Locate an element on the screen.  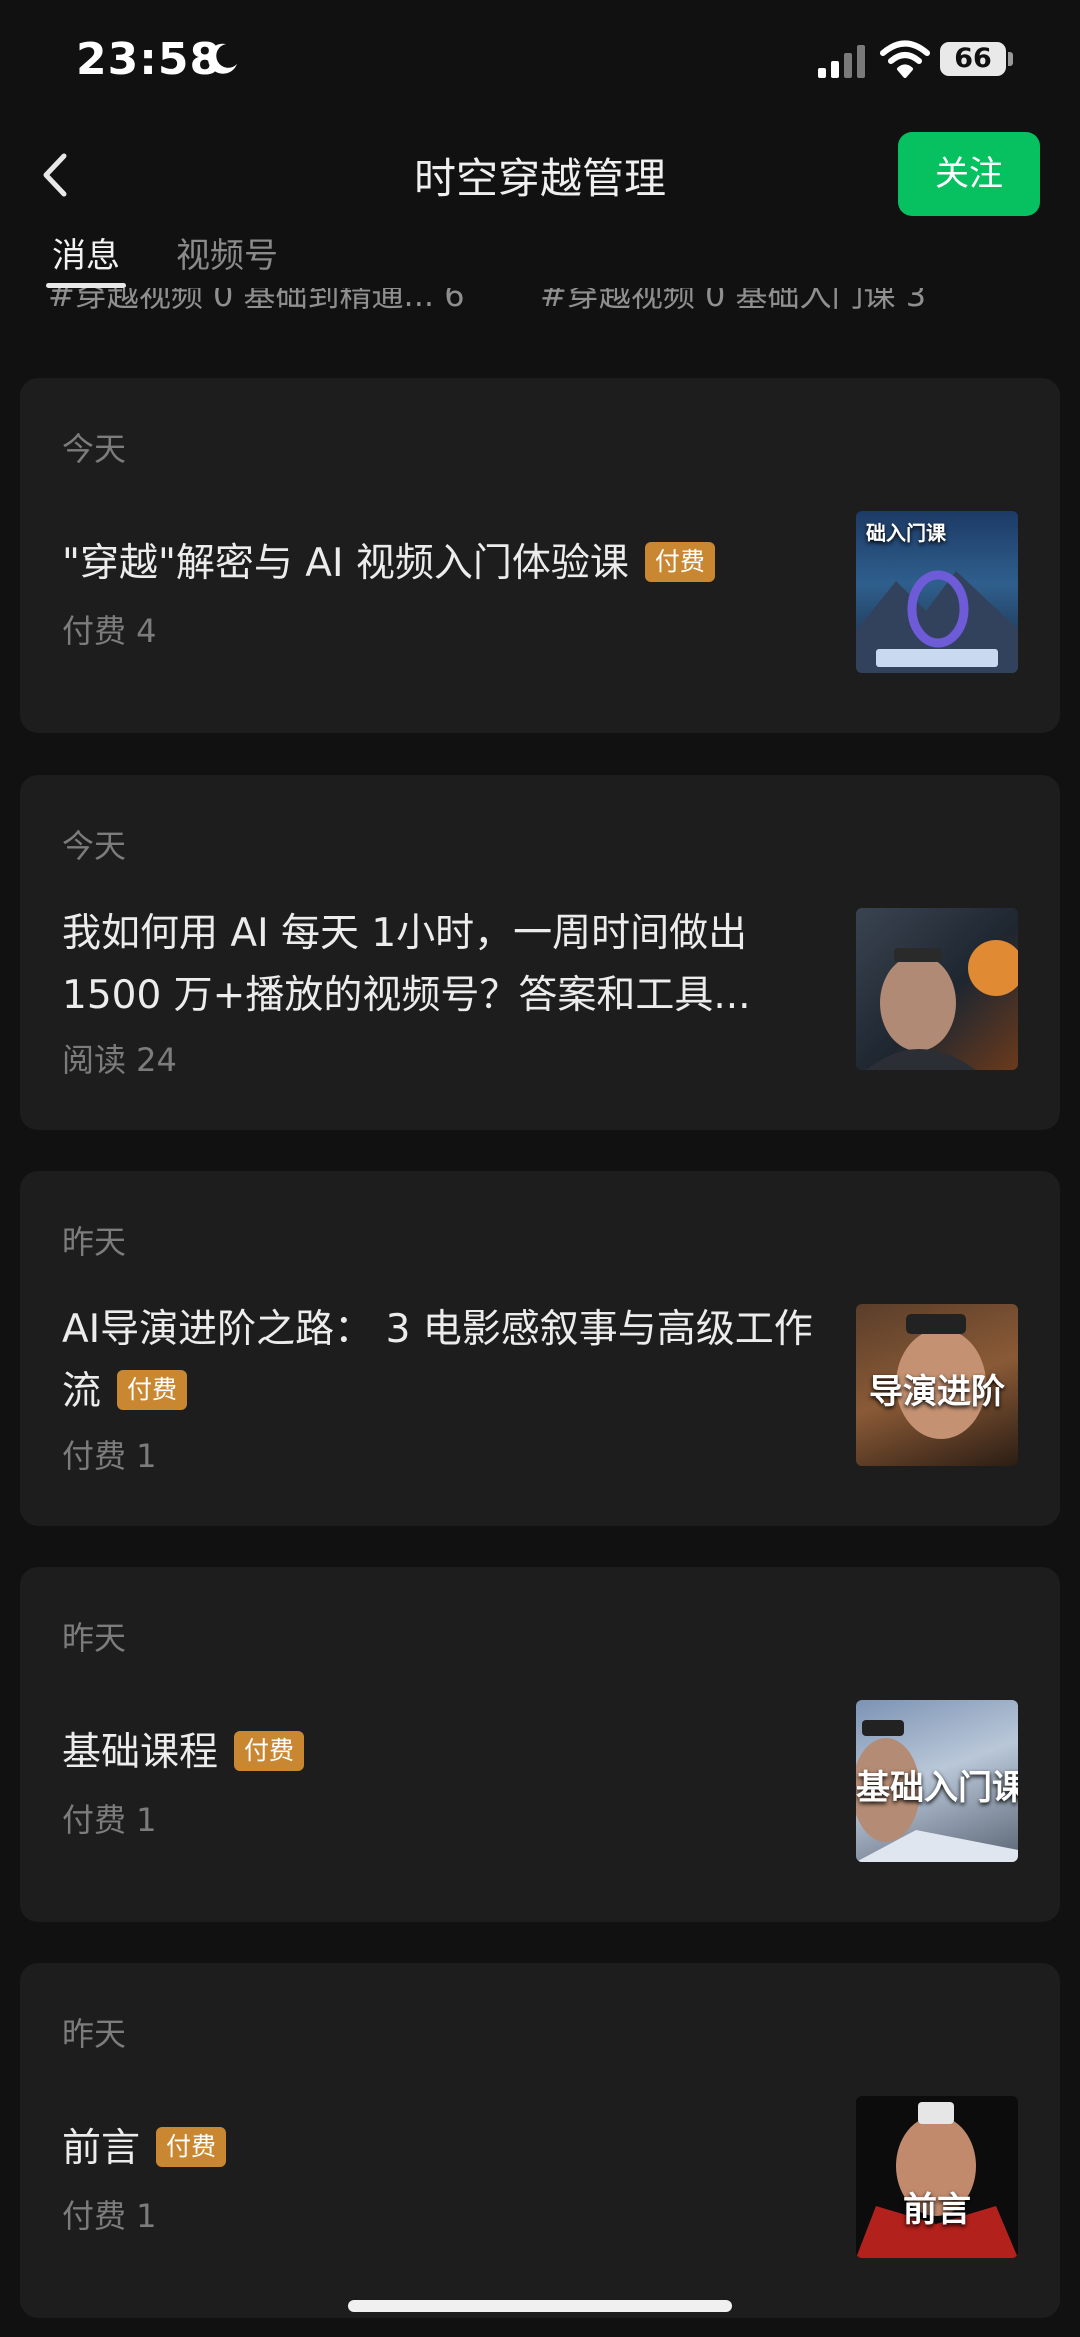
topic-tag: #穿越视频 0 基础到精通... 6 is located at coordinates (256, 301).